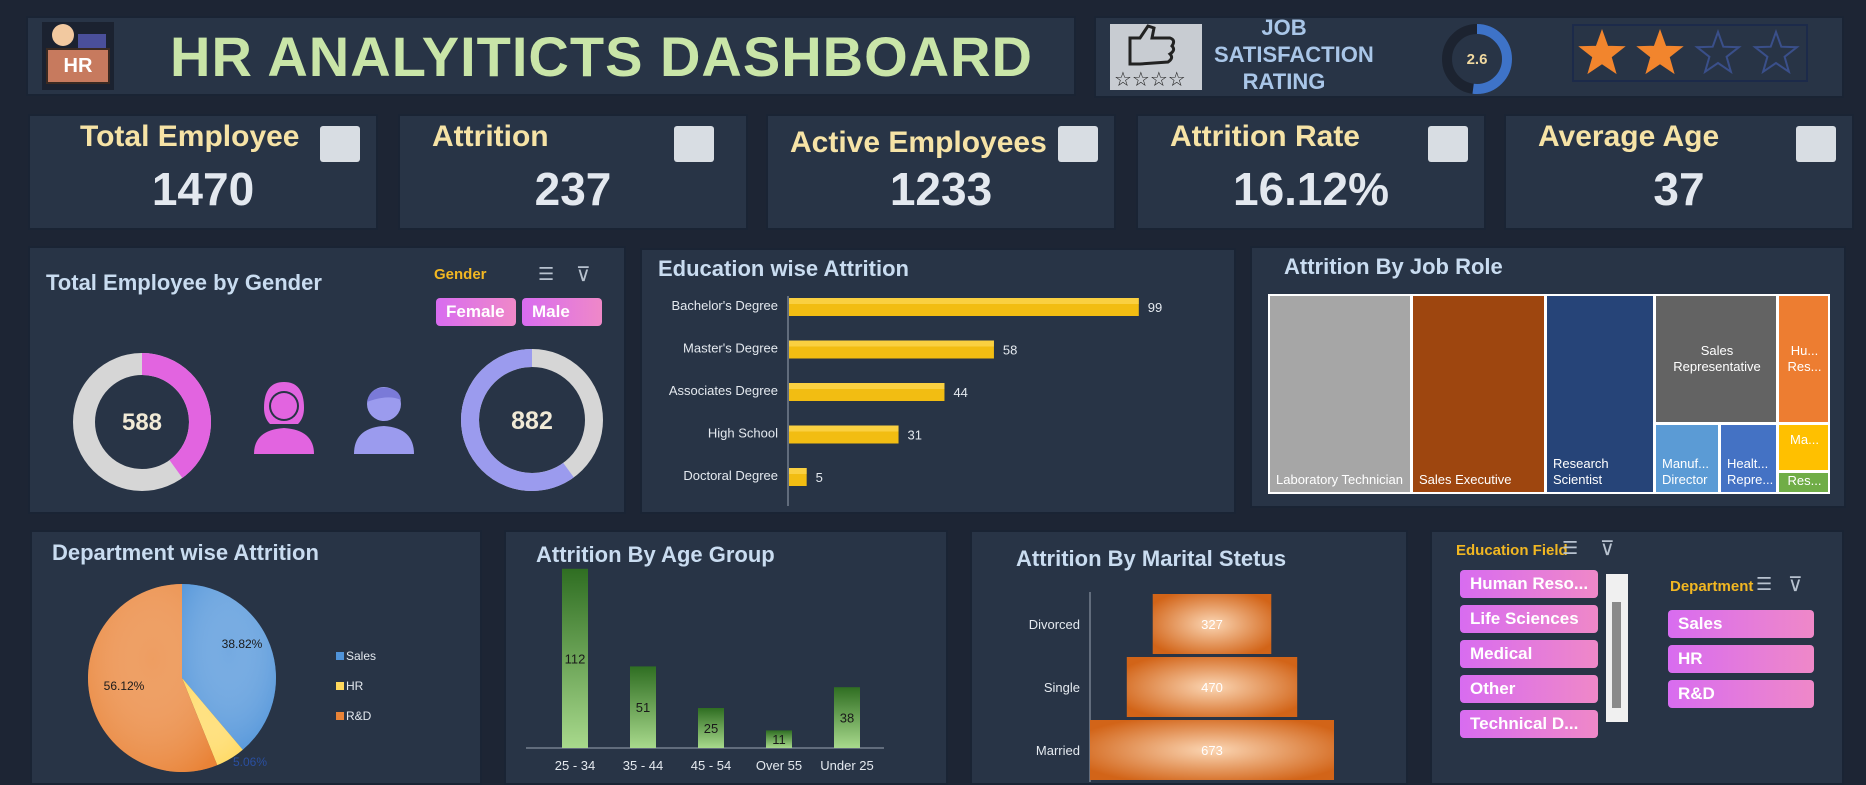 This screenshot has width=1866, height=785. What do you see at coordinates (819, 477) in the screenshot?
I see `education-value-label: 5` at bounding box center [819, 477].